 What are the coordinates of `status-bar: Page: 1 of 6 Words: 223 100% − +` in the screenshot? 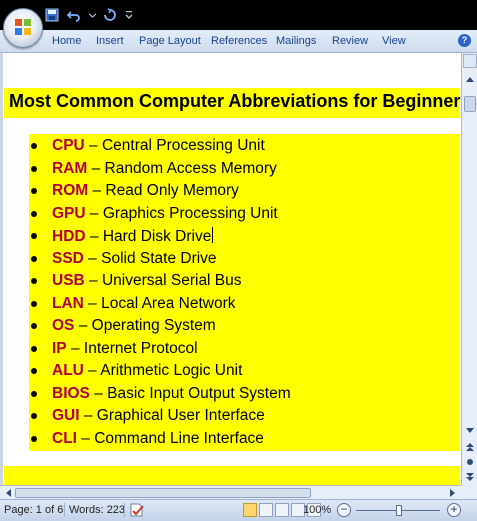 It's located at (238, 510).